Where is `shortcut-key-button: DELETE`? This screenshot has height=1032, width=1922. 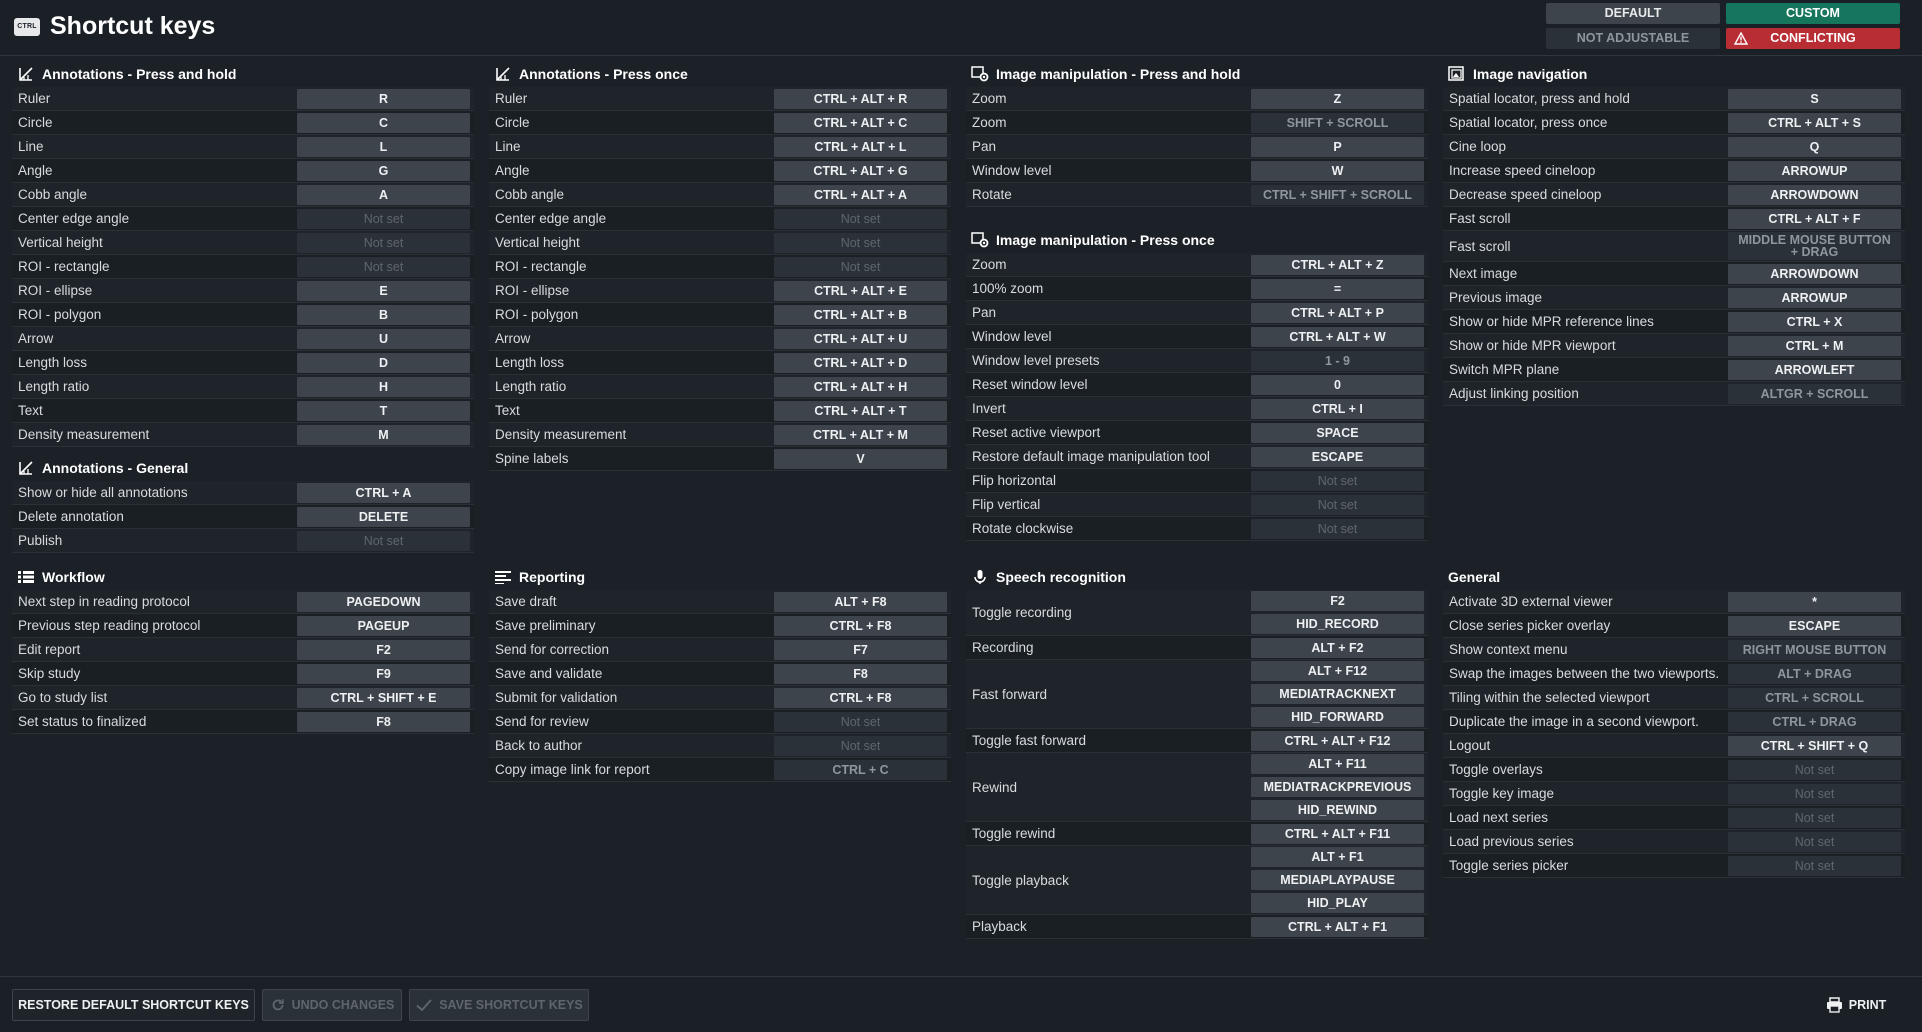
shortcut-key-button: DELETE is located at coordinates (383, 516).